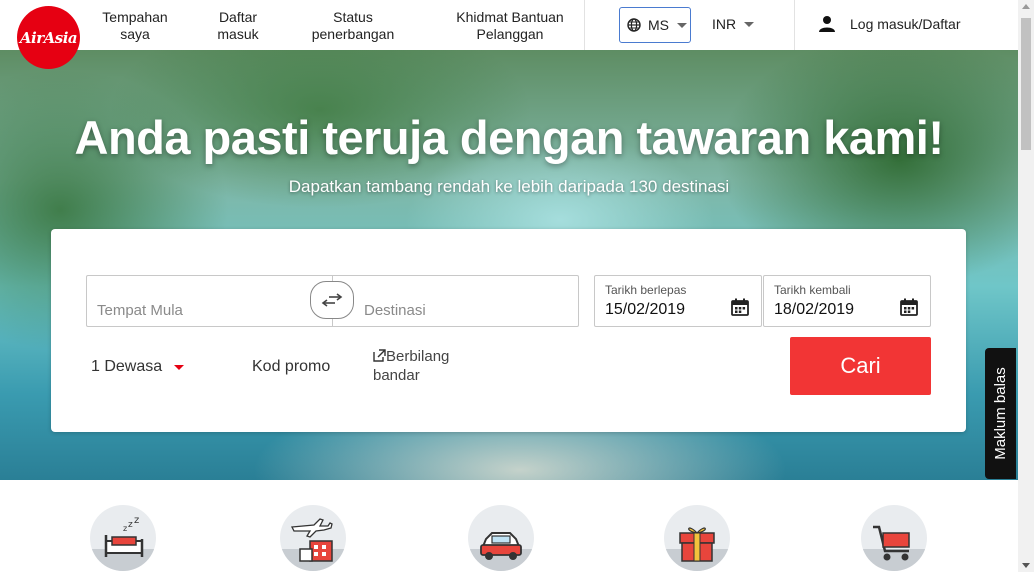 Image resolution: width=1034 pixels, height=572 pixels. What do you see at coordinates (894, 538) in the screenshot?
I see `shopping-cart-icon` at bounding box center [894, 538].